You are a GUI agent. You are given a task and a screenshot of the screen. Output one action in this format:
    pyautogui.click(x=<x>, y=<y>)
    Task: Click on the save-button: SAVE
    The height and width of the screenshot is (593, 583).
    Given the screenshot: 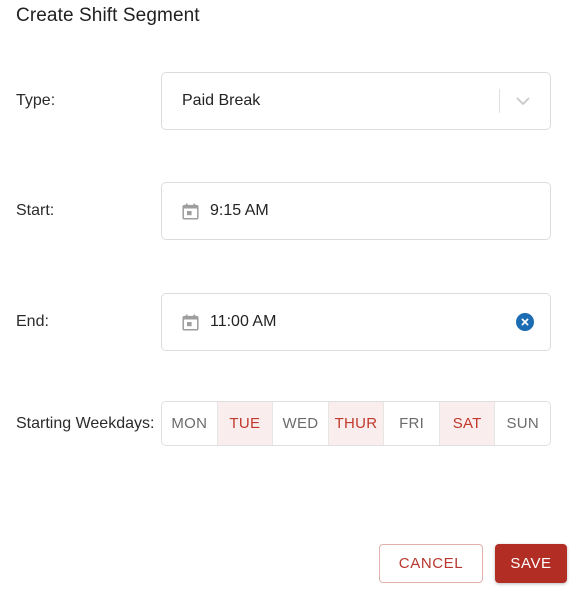 What is the action you would take?
    pyautogui.click(x=531, y=563)
    